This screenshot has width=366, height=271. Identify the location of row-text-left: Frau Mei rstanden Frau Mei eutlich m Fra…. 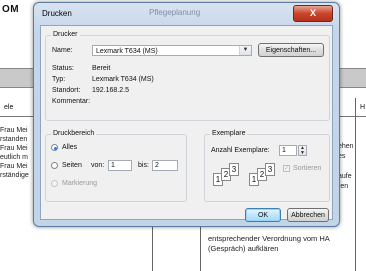
(14, 153).